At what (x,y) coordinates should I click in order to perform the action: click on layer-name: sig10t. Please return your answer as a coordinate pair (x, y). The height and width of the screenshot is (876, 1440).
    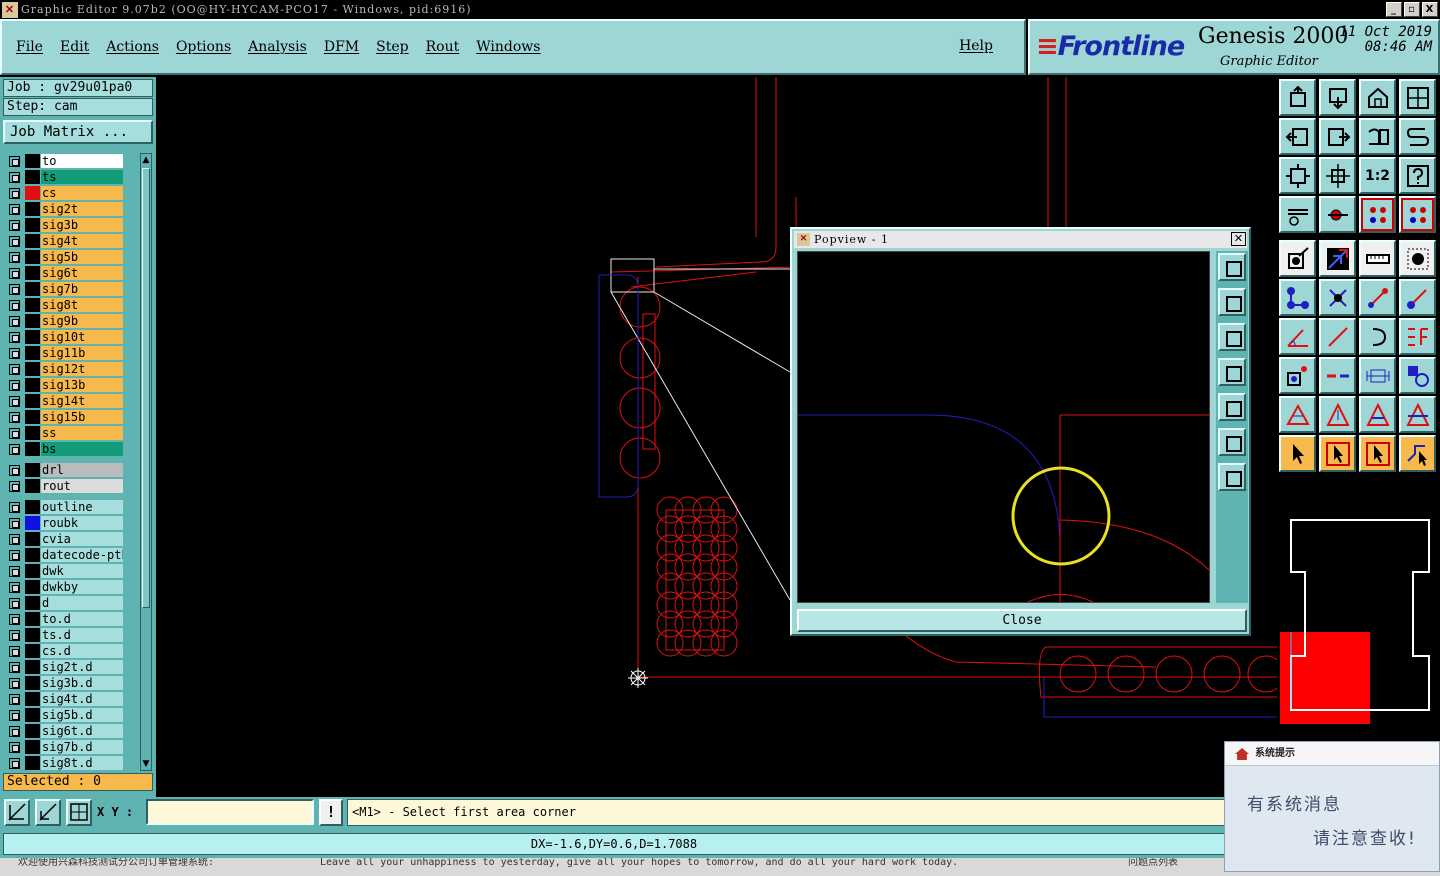
    Looking at the image, I should click on (82, 337).